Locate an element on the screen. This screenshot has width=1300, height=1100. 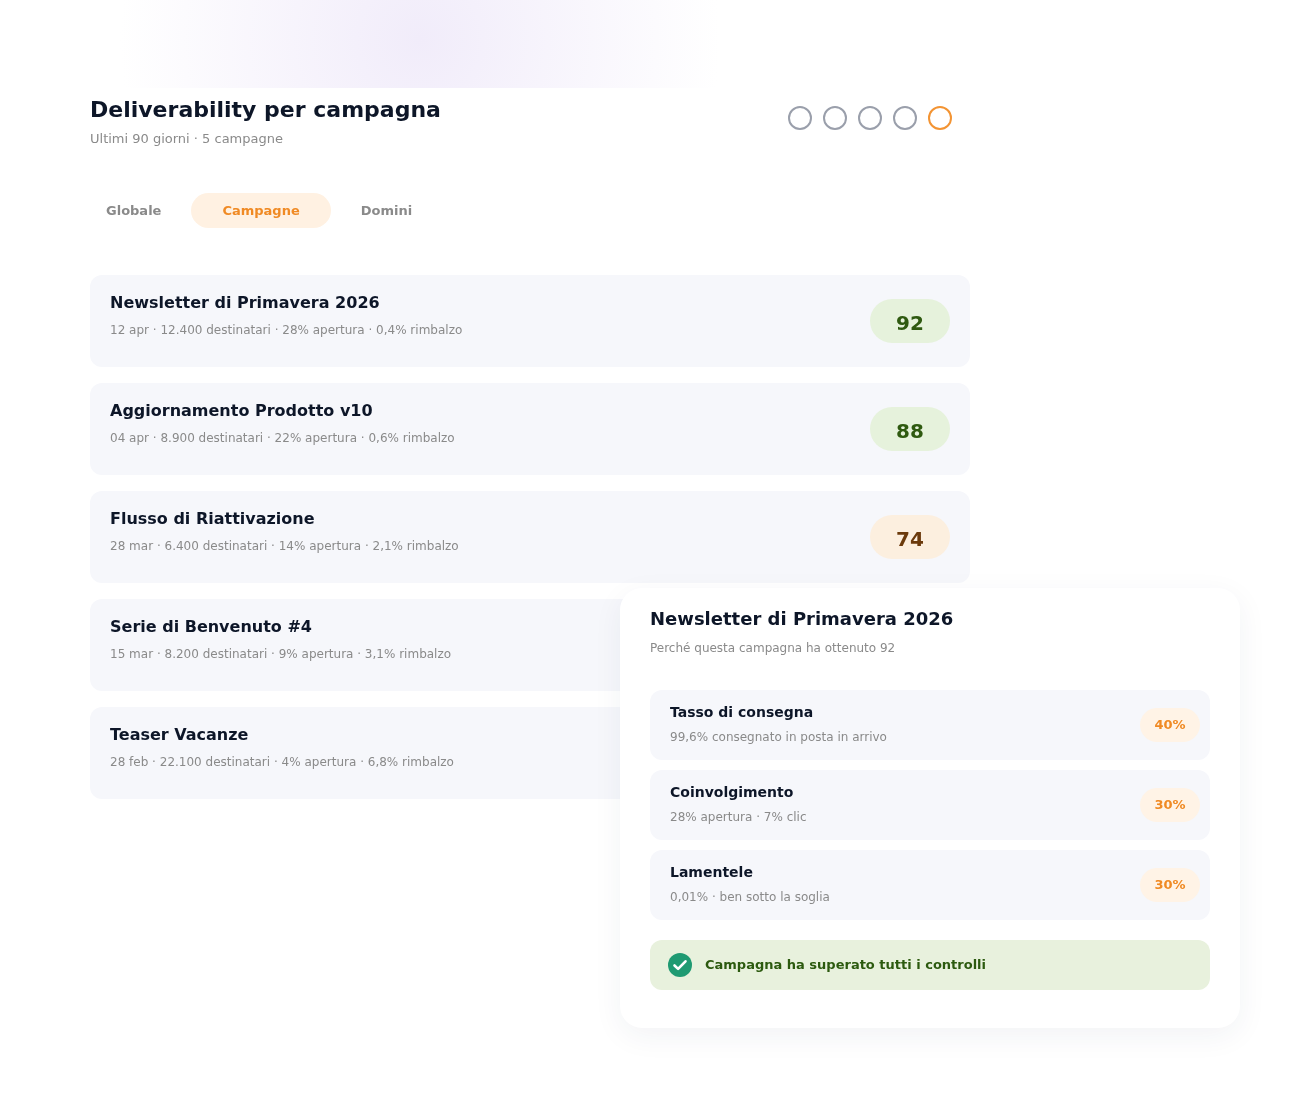
campaign-name: Aggiornamento Prodotto v10 is located at coordinates (242, 411).